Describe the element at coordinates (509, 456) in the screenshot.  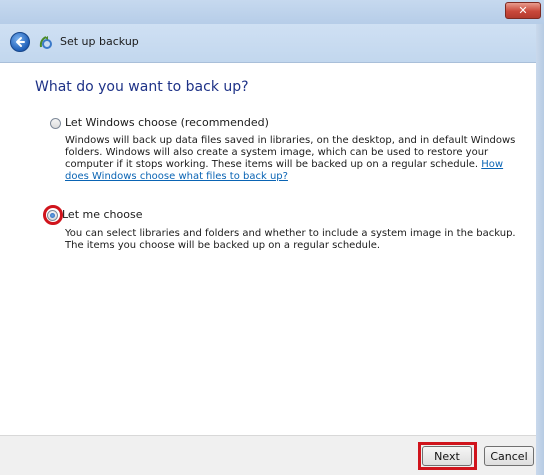
I see `cancel-button: Cancel` at that location.